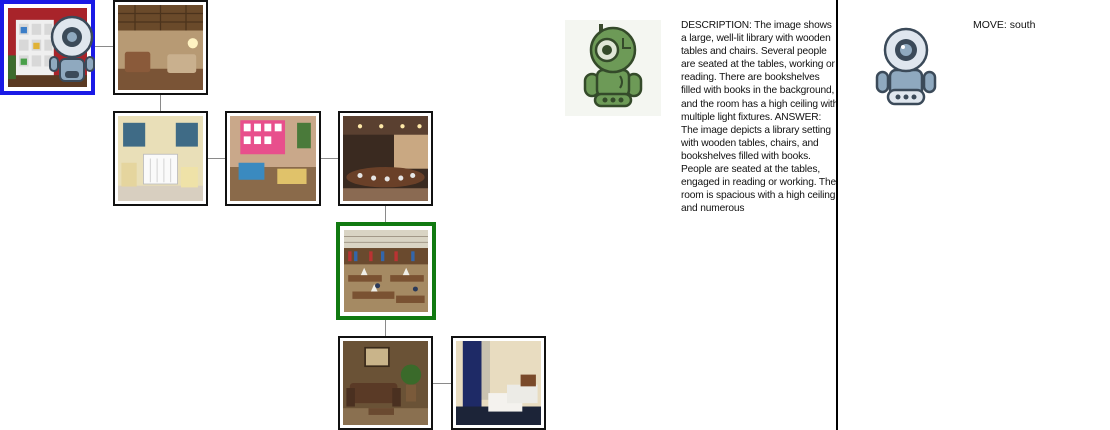 The width and height of the screenshot is (1110, 430). Describe the element at coordinates (160, 103) in the screenshot. I see `edge-lounge-to-nursery` at that location.